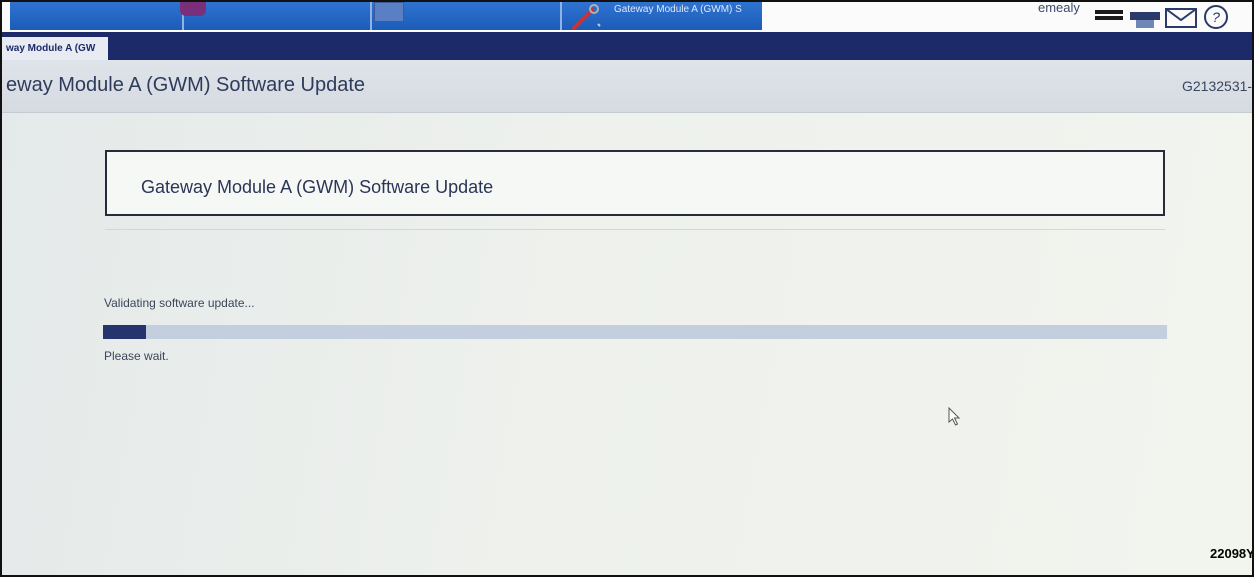 The height and width of the screenshot is (577, 1254). I want to click on cursor-icon, so click(954, 416).